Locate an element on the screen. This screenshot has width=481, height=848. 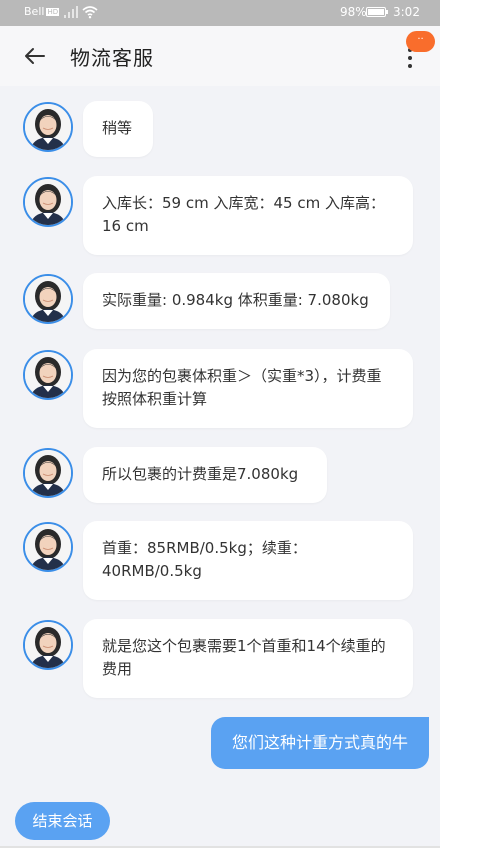
agent-message-bubble: 入库长：59 cm 入库宽：45 cm 入库高：16 cm is located at coordinates (248, 215).